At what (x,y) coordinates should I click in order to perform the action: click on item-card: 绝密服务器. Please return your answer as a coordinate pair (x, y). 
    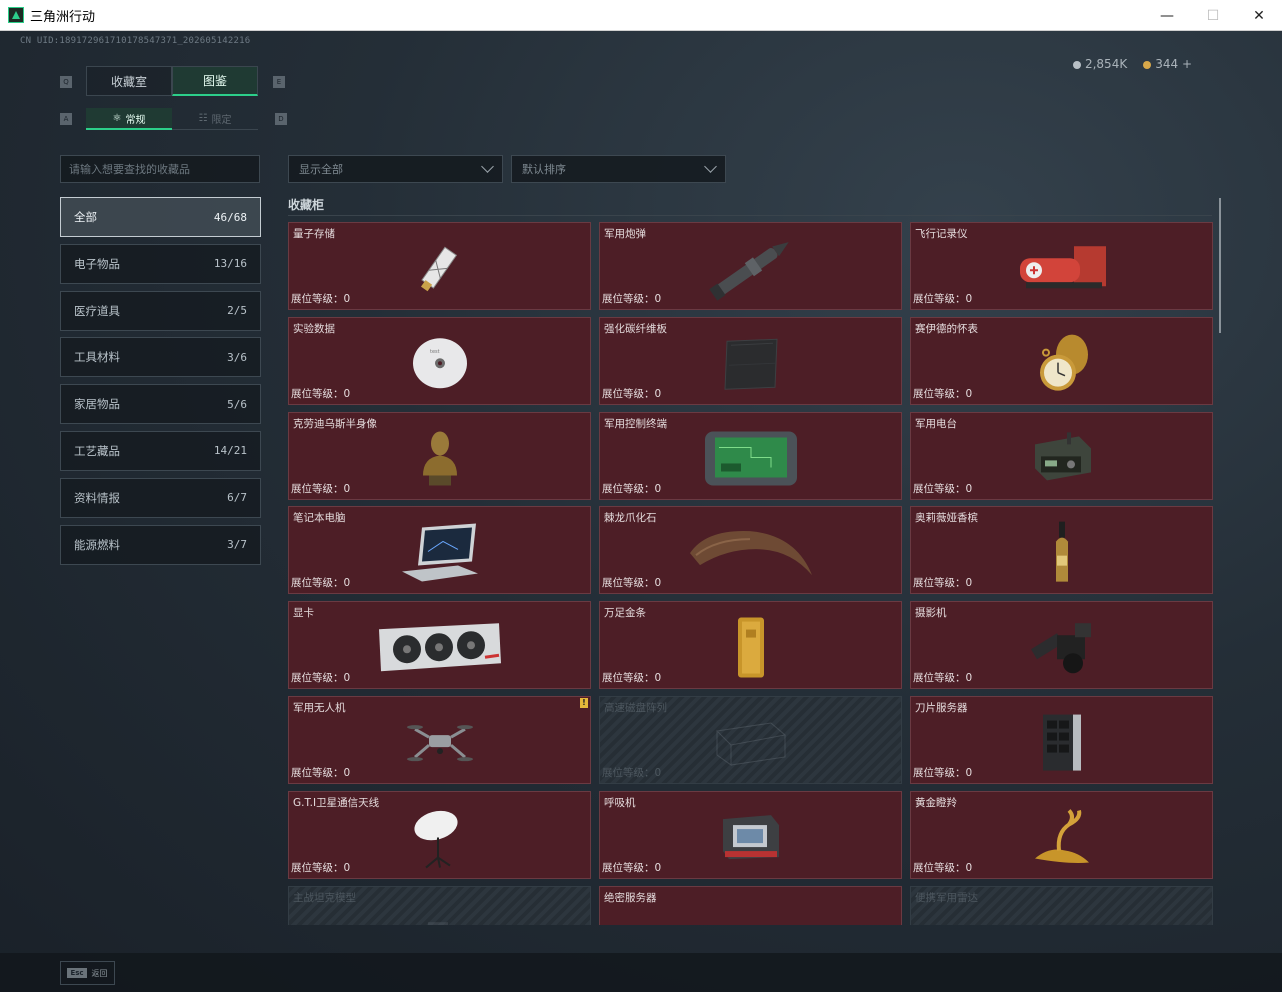
    Looking at the image, I should click on (750, 905).